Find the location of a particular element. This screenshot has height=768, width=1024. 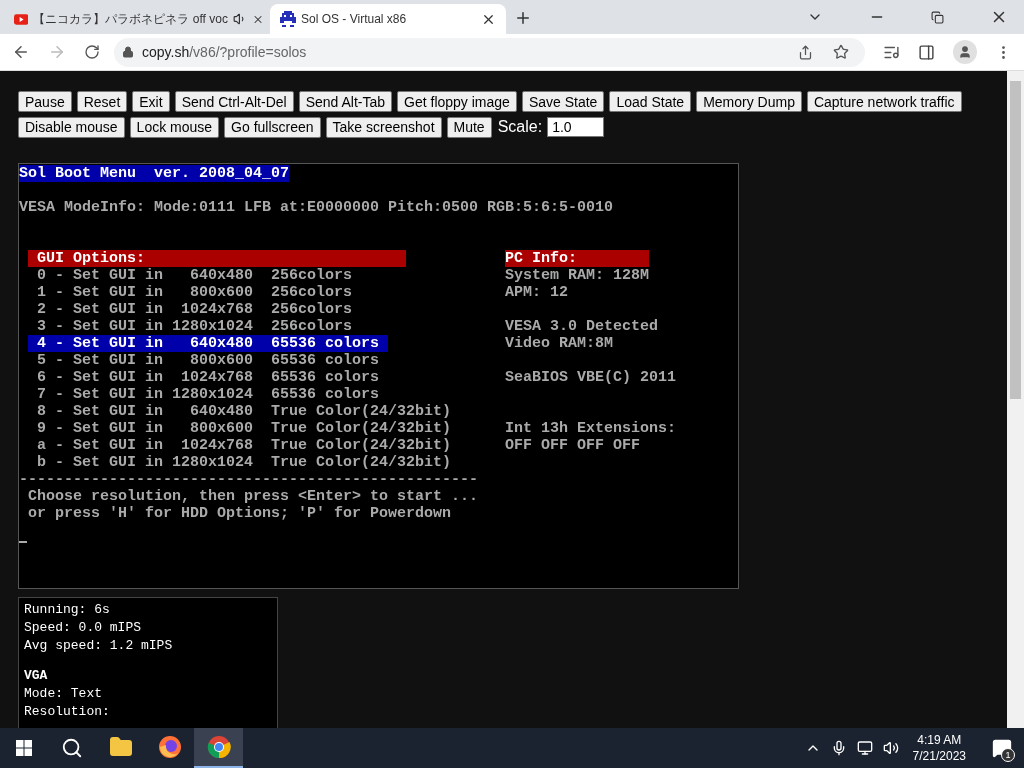

stats-line: Resolution: is located at coordinates (67, 712).